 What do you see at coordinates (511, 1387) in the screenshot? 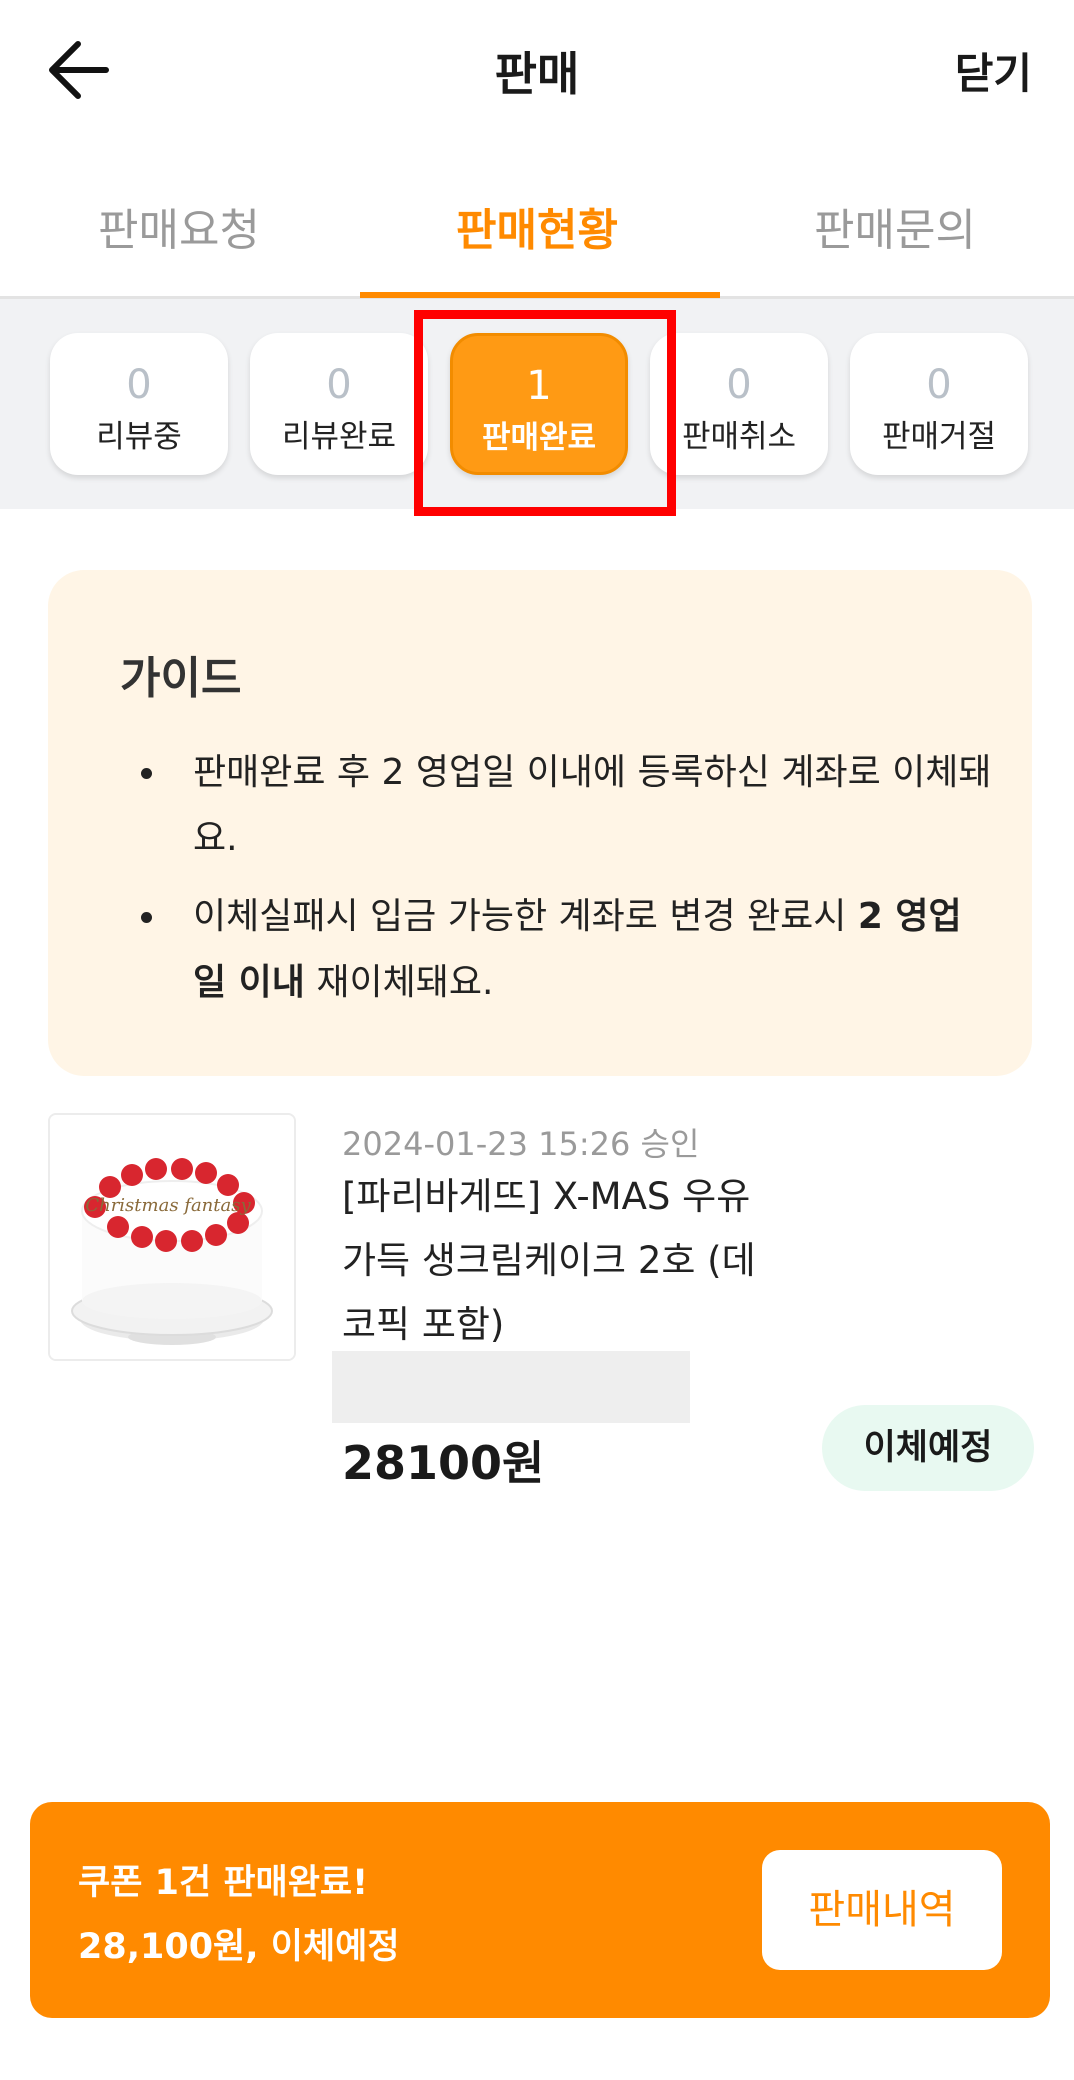
I see `redacted-area` at bounding box center [511, 1387].